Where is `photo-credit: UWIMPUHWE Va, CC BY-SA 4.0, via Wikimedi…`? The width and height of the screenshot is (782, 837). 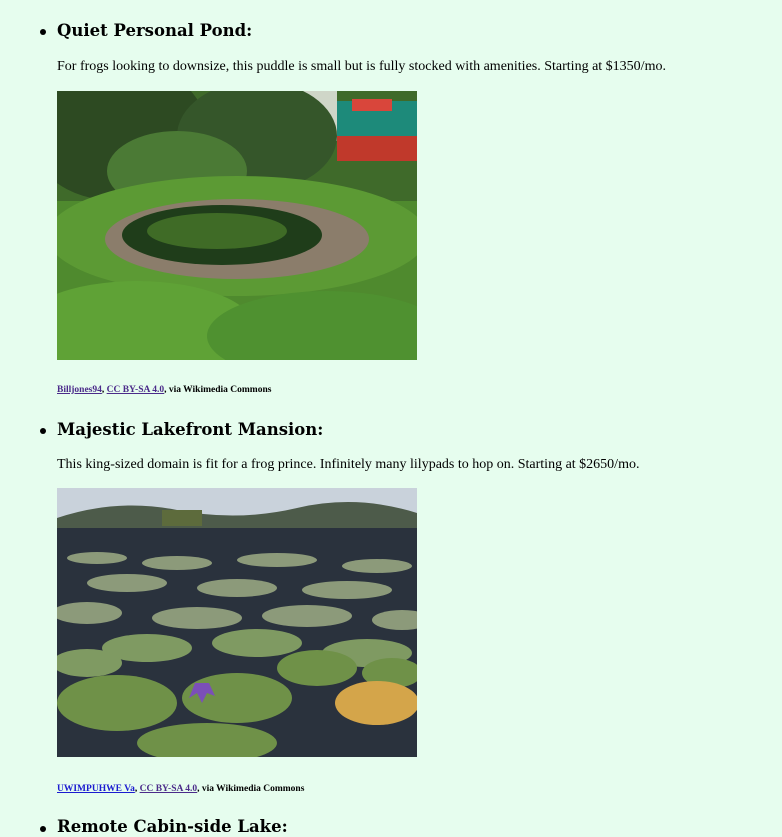 photo-credit: UWIMPUHWE Va, CC BY-SA 4.0, via Wikimedi… is located at coordinates (181, 789).